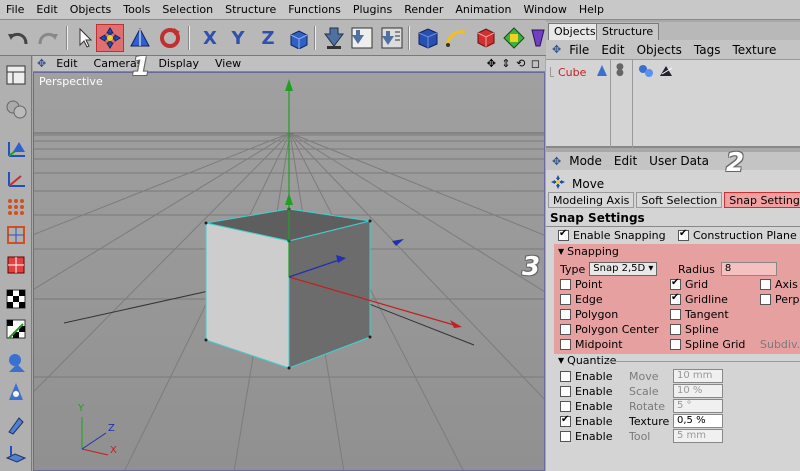 Image resolution: width=800 pixels, height=471 pixels. Describe the element at coordinates (456, 38) in the screenshot. I see `spline-pen-icon` at that location.